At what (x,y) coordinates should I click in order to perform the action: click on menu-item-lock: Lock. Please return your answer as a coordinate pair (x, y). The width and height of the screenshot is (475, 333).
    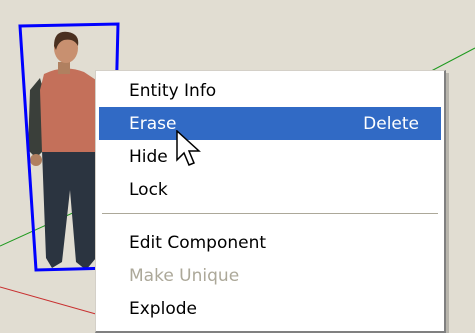
    Looking at the image, I should click on (270, 189).